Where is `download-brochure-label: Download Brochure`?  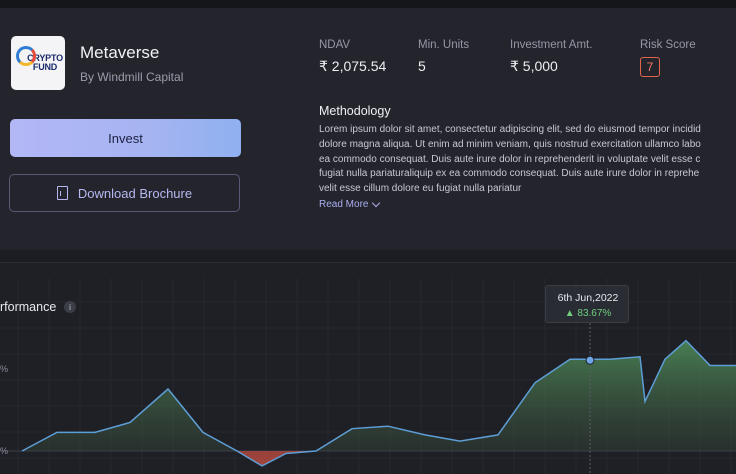 download-brochure-label: Download Brochure is located at coordinates (135, 193).